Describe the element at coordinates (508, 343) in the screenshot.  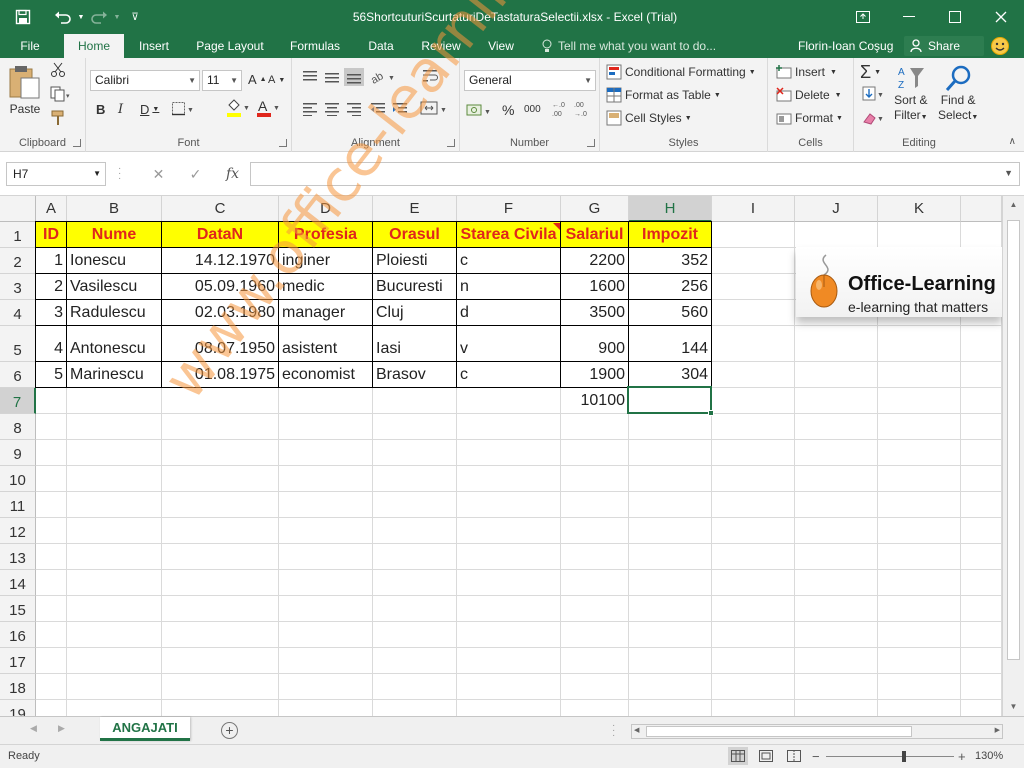
I see `data-cell: v` at that location.